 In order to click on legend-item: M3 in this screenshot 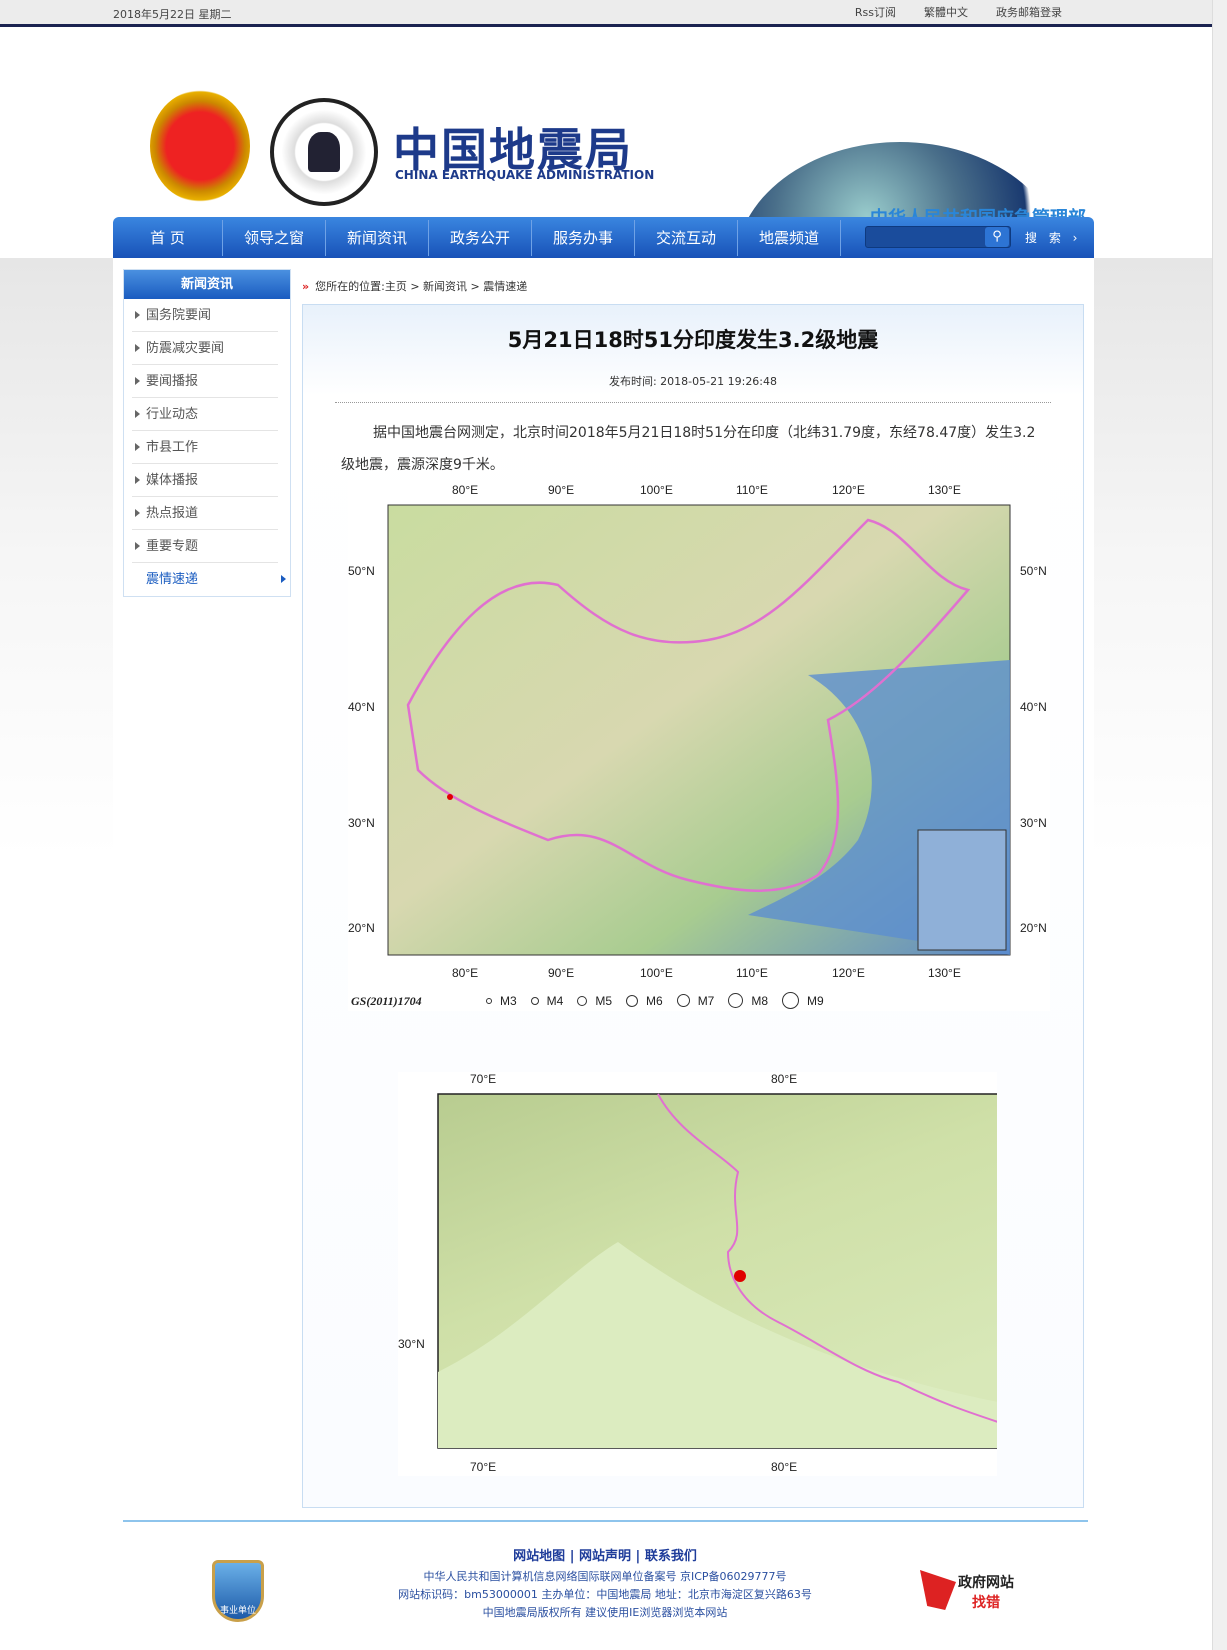, I will do `click(508, 1000)`.